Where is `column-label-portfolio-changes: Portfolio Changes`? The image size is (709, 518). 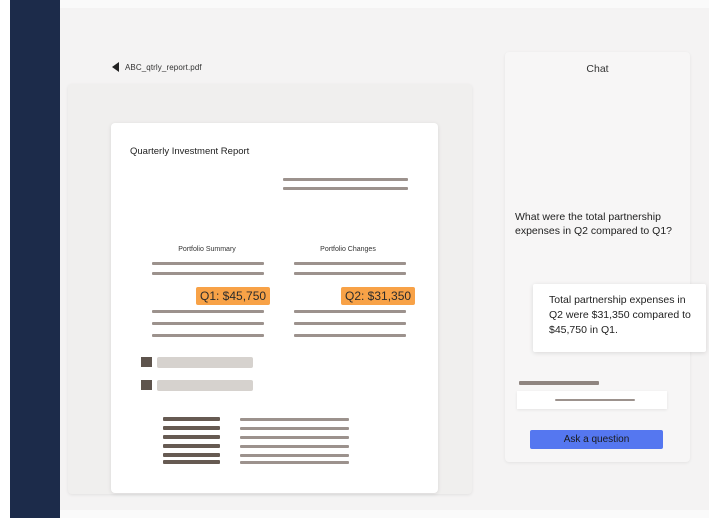 column-label-portfolio-changes: Portfolio Changes is located at coordinates (348, 249).